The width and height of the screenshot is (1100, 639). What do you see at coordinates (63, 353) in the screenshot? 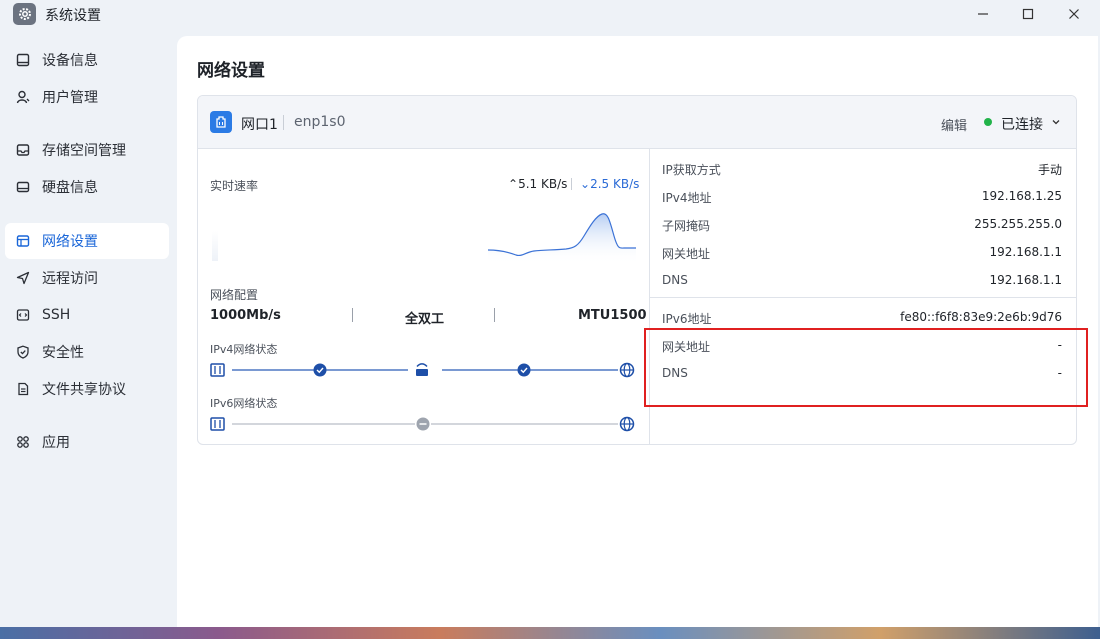
I see `sidebar-item-label: 安全性` at bounding box center [63, 353].